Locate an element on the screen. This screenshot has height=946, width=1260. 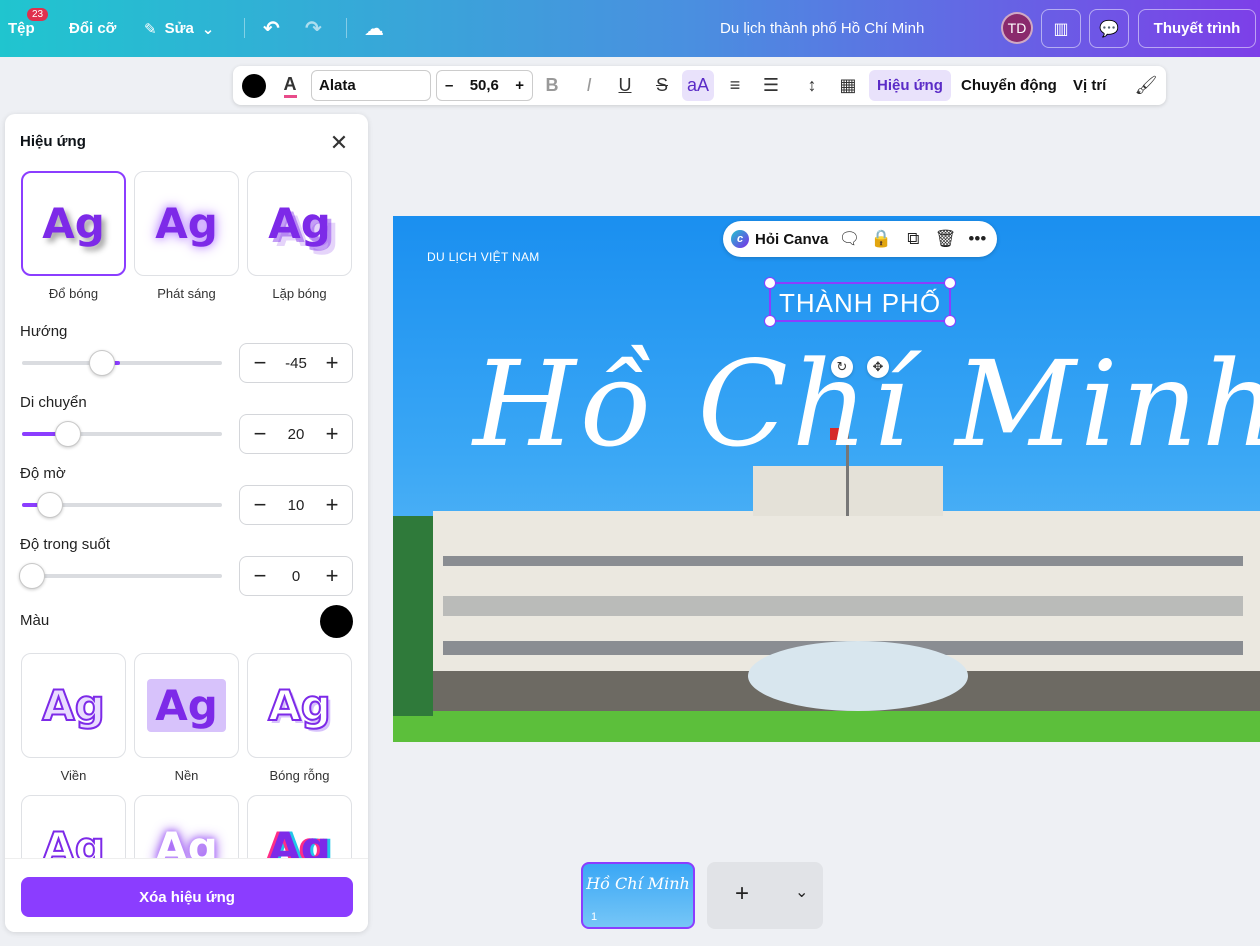
blur-value: 10 is located at coordinates (296, 505).